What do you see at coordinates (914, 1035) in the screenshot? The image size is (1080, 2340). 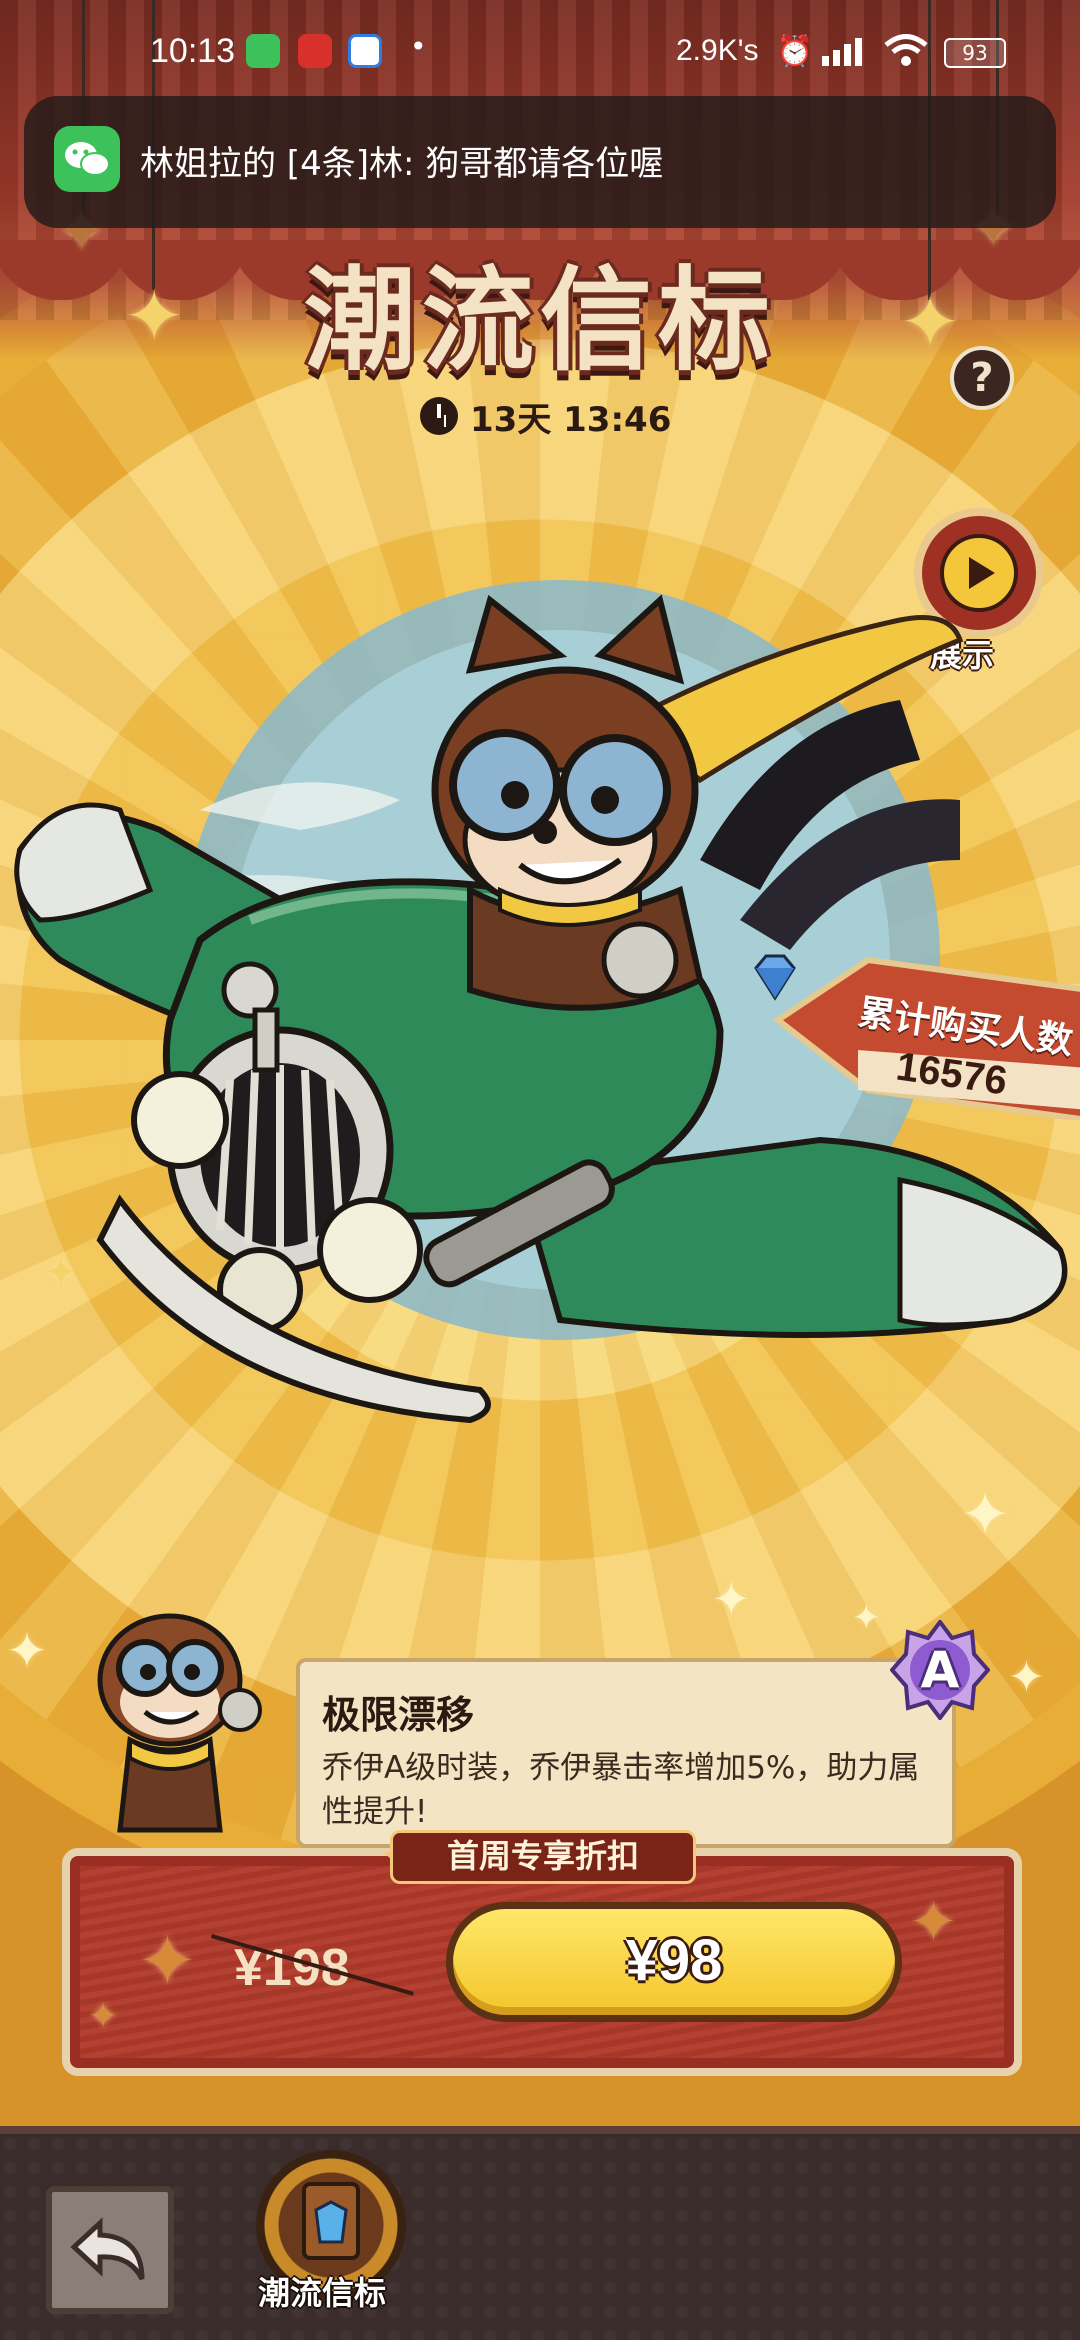 I see `purchase-counter-sign: 累计购买人数 16576` at bounding box center [914, 1035].